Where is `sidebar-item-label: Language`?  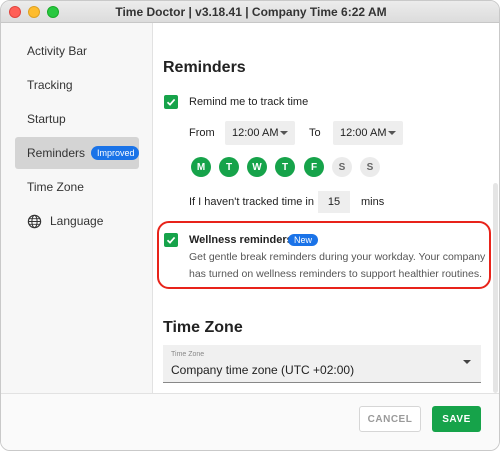 sidebar-item-label: Language is located at coordinates (77, 221).